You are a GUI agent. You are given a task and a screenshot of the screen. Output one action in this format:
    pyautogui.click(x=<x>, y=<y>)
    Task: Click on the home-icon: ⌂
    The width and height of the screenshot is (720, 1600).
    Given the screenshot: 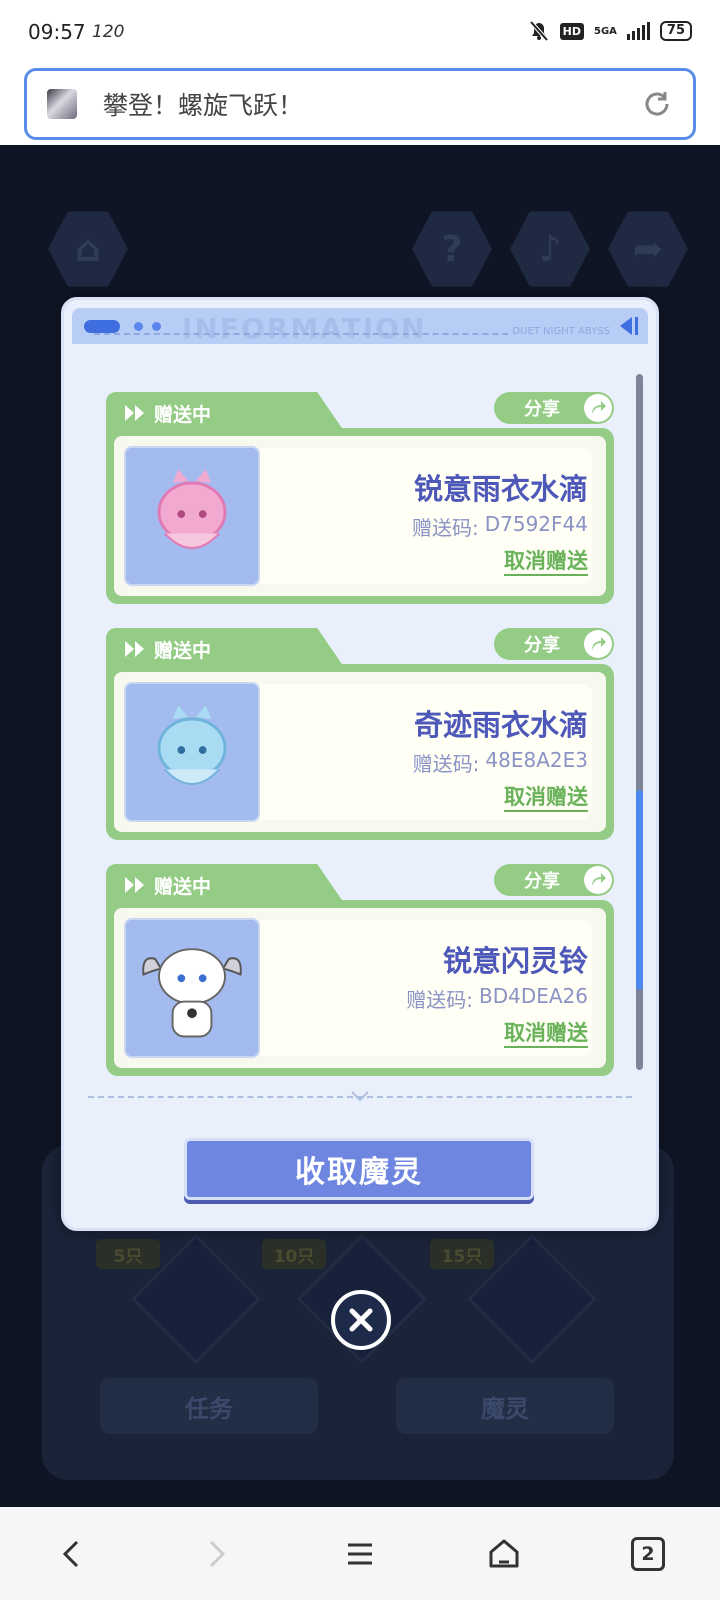 What is the action you would take?
    pyautogui.click(x=88, y=249)
    